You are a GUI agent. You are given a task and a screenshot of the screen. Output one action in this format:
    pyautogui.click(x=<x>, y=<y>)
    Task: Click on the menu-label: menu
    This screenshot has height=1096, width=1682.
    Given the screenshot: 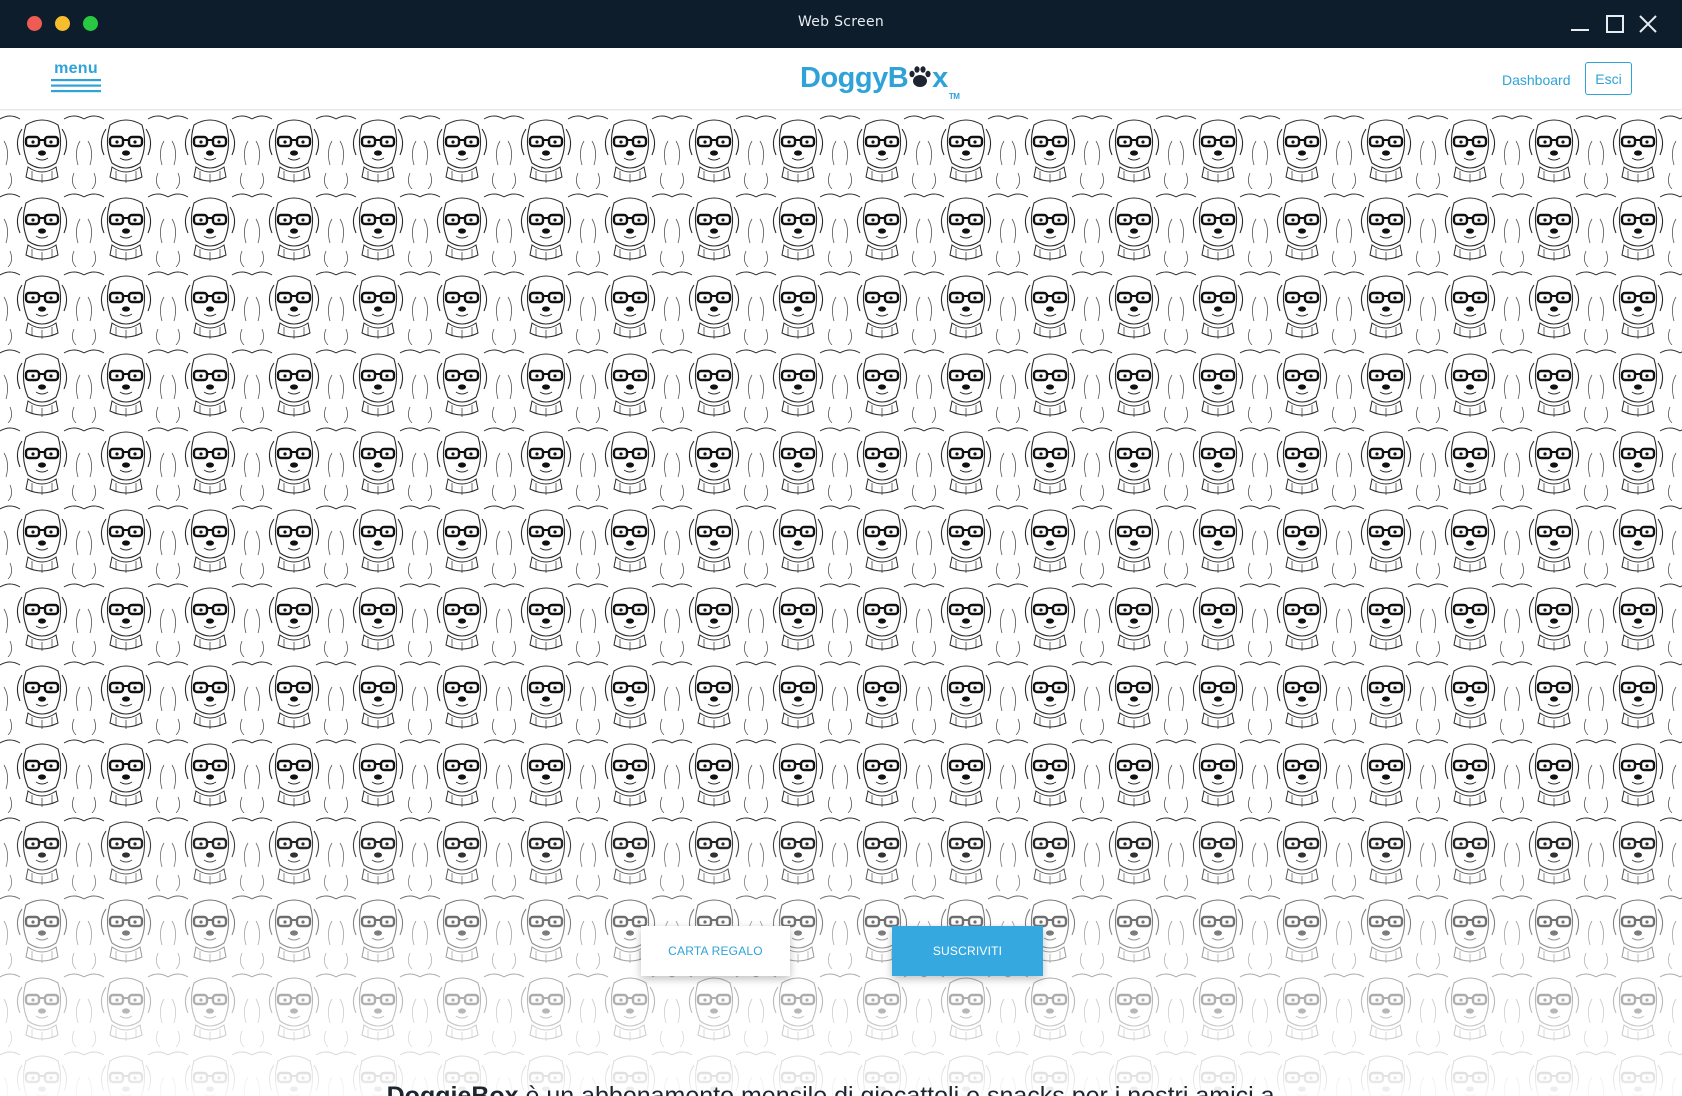 What is the action you would take?
    pyautogui.click(x=76, y=68)
    